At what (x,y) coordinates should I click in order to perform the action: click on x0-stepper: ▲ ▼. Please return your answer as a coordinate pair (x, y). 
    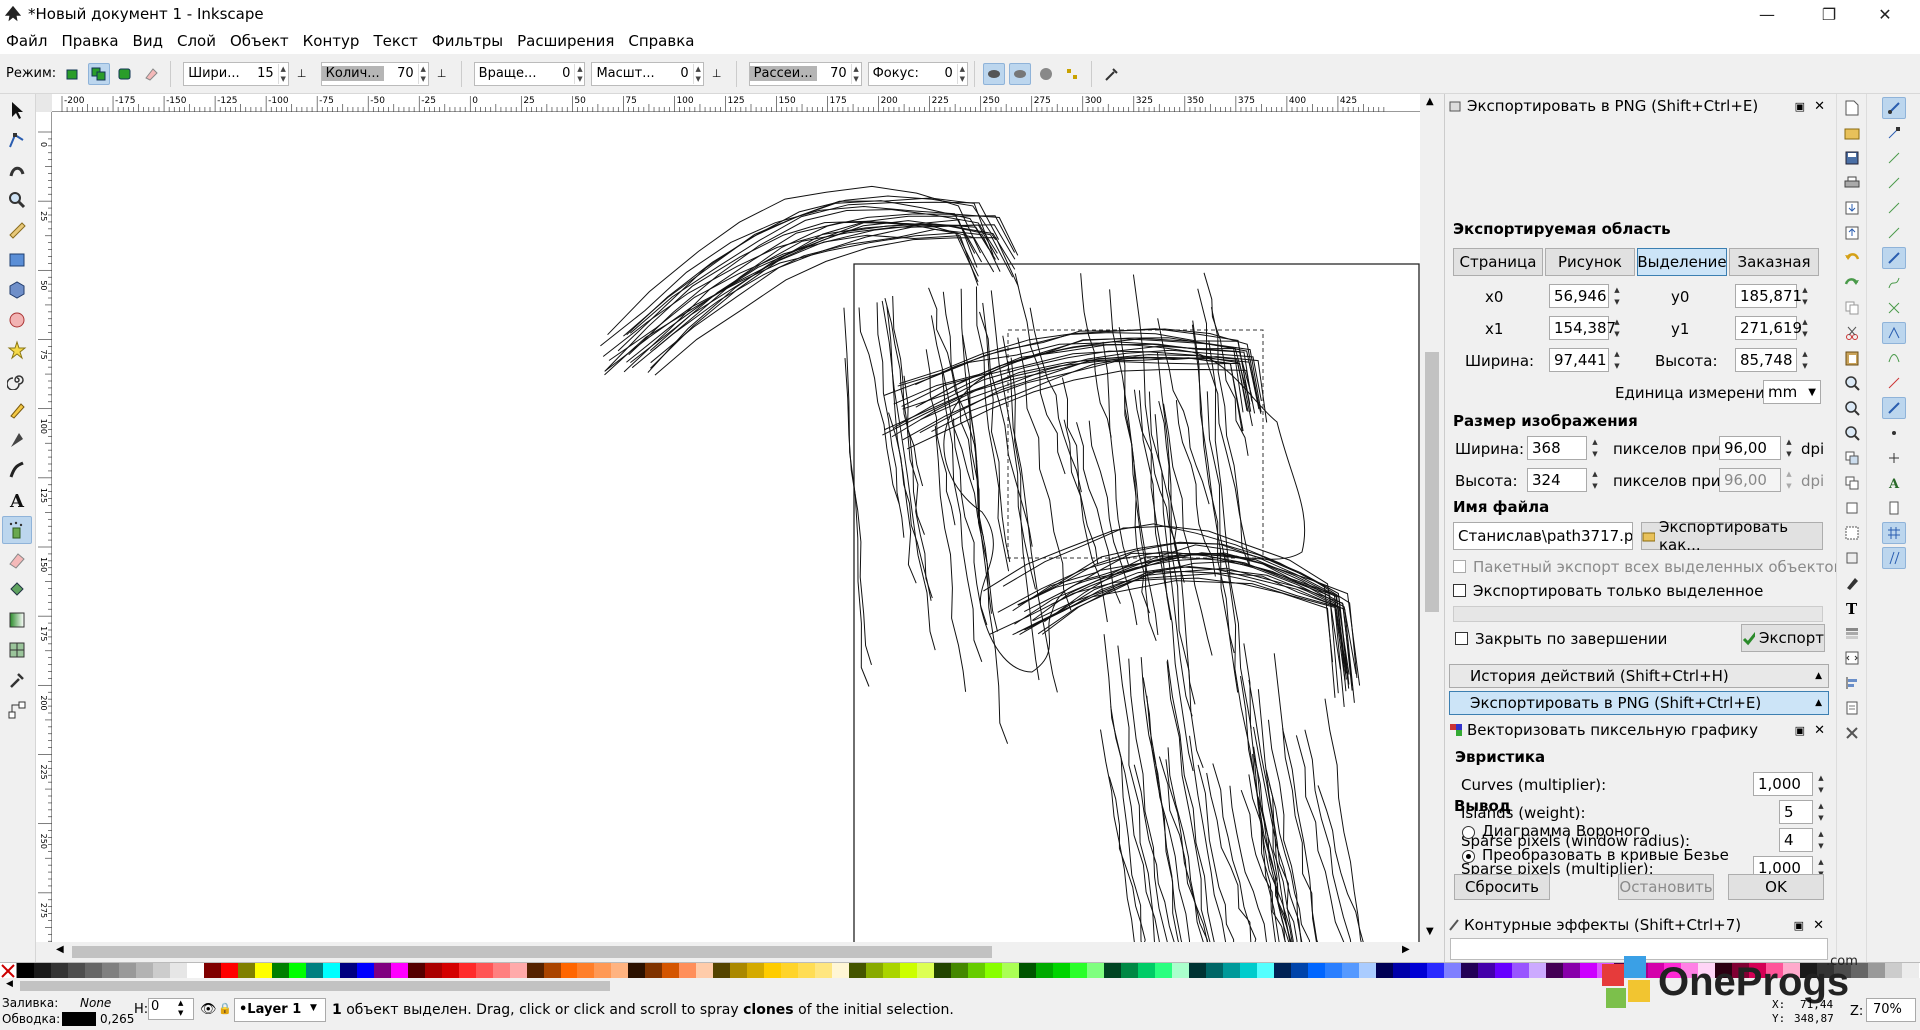
    Looking at the image, I should click on (1617, 296).